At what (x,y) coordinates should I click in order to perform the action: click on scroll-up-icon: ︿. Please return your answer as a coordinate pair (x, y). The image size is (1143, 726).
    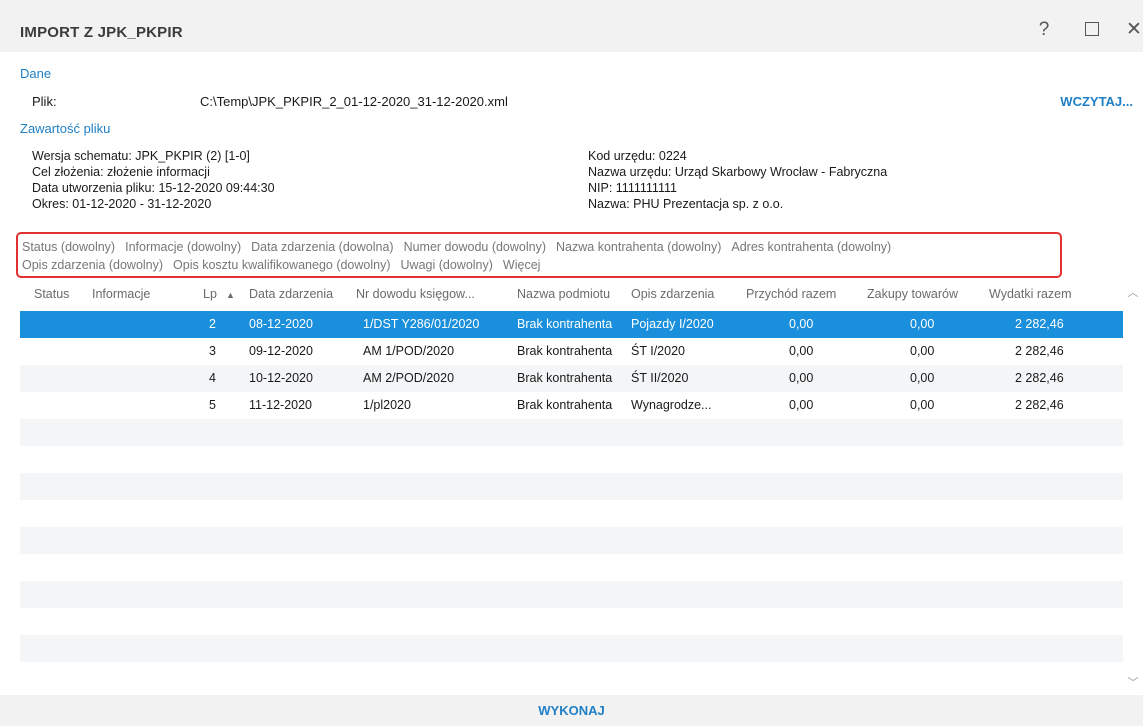
    Looking at the image, I should click on (1133, 292).